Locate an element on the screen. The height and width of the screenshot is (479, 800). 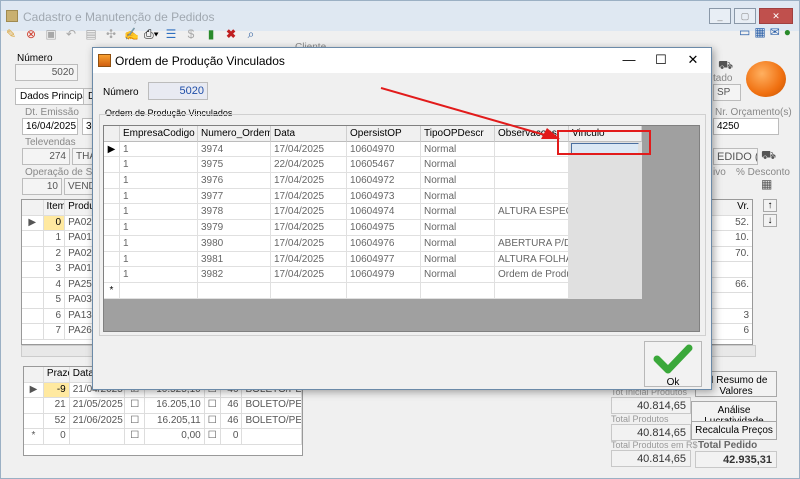
annotation-arrow is located at coordinates (463, 111).